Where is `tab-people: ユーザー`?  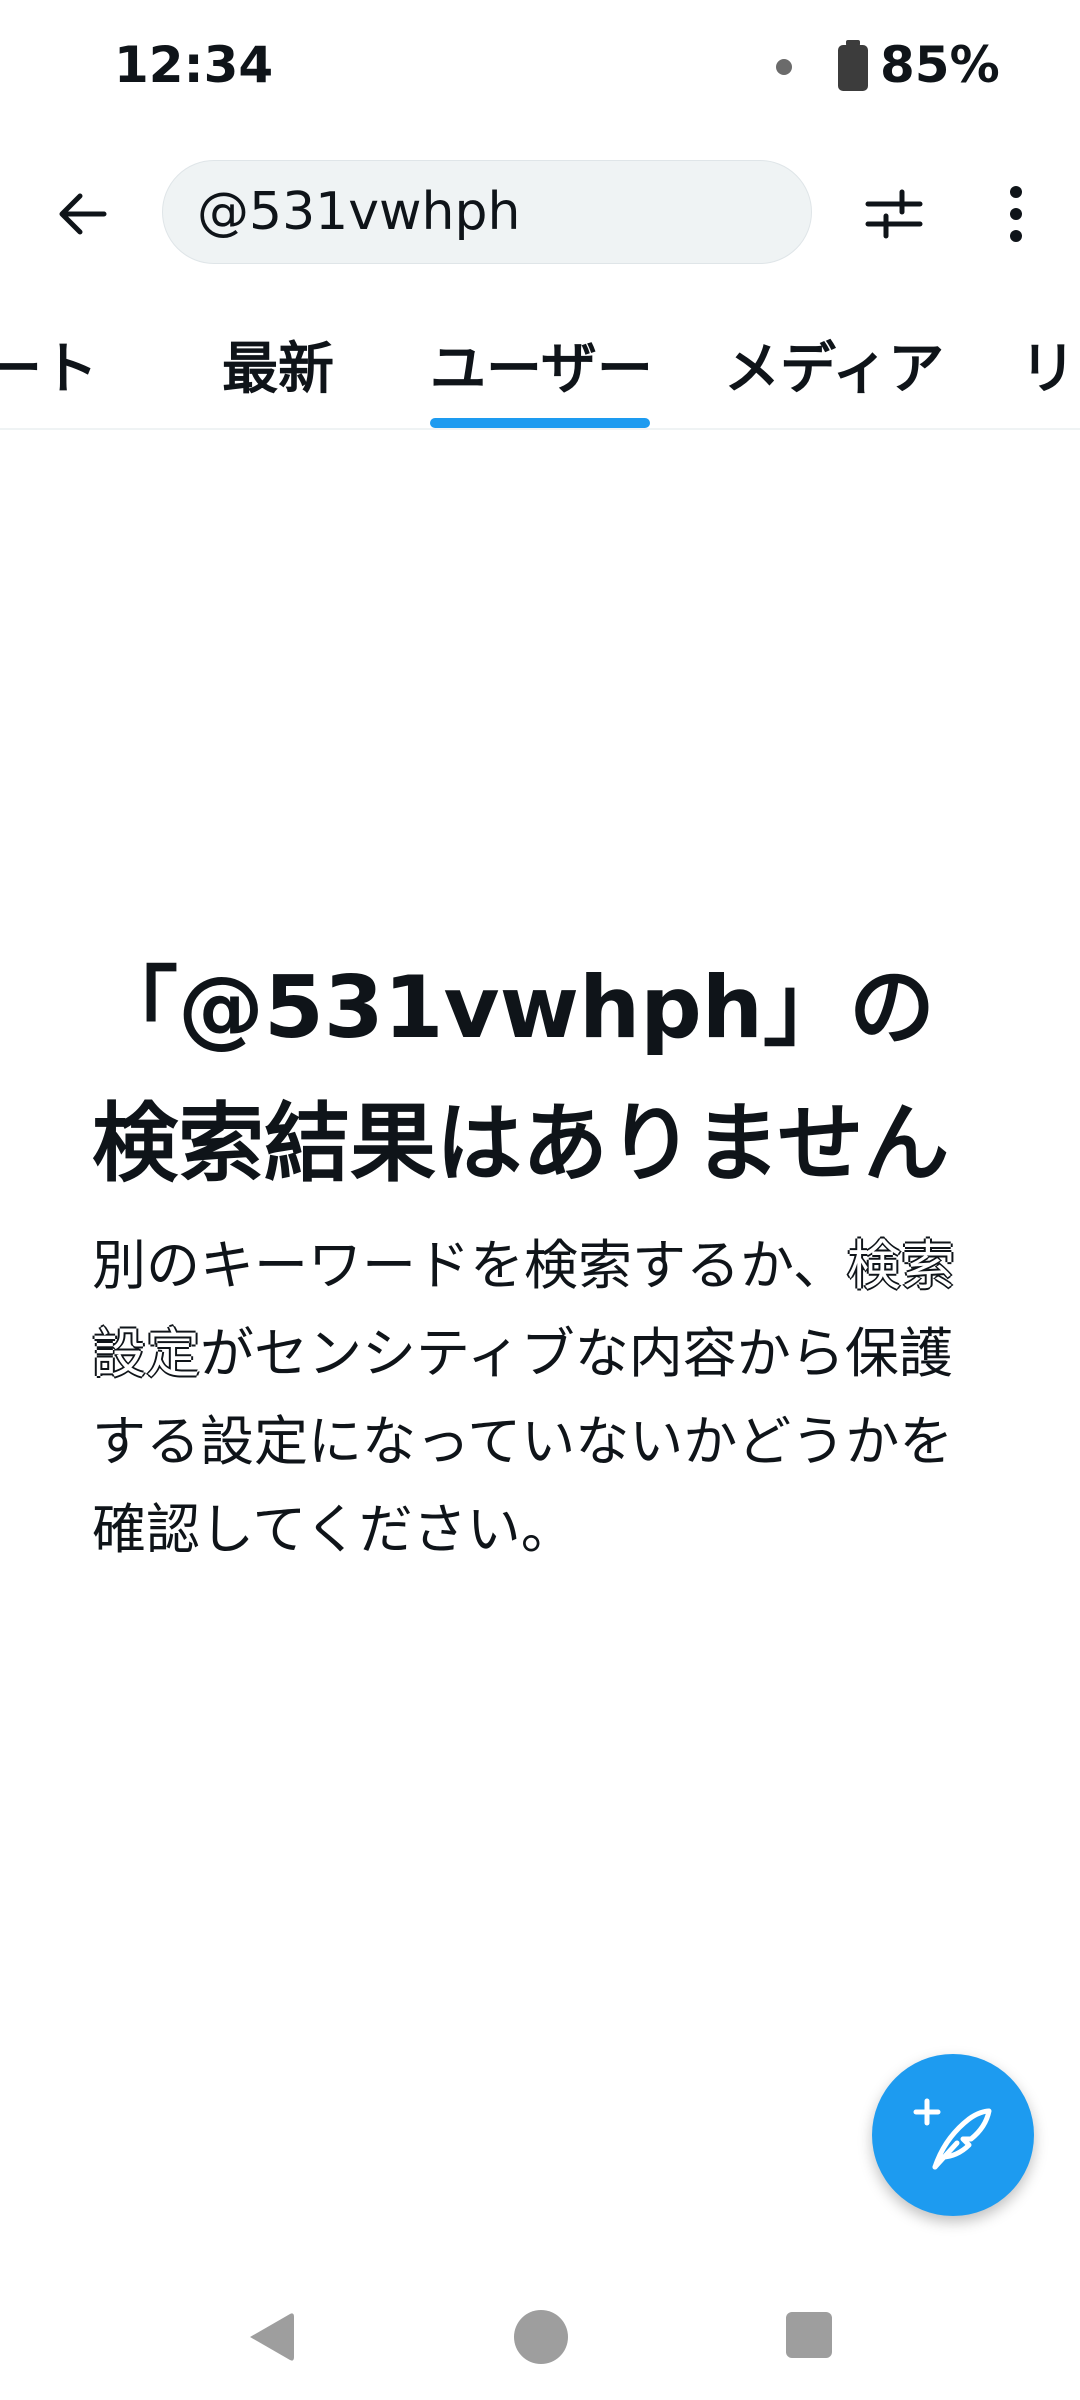 tab-people: ユーザー is located at coordinates (541, 364).